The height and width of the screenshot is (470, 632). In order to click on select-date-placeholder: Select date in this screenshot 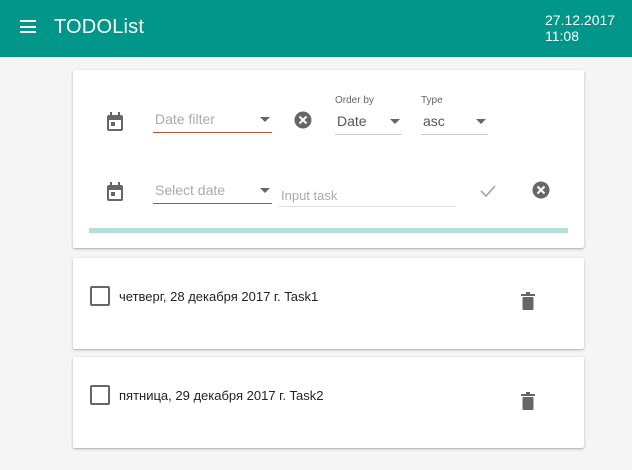, I will do `click(190, 190)`.